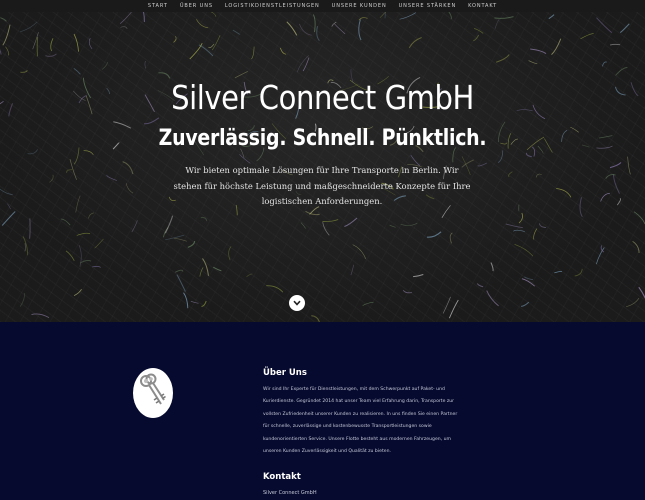 This screenshot has width=645, height=500. Describe the element at coordinates (482, 6) in the screenshot. I see `nav-item-kontakt: KONTAKT` at that location.